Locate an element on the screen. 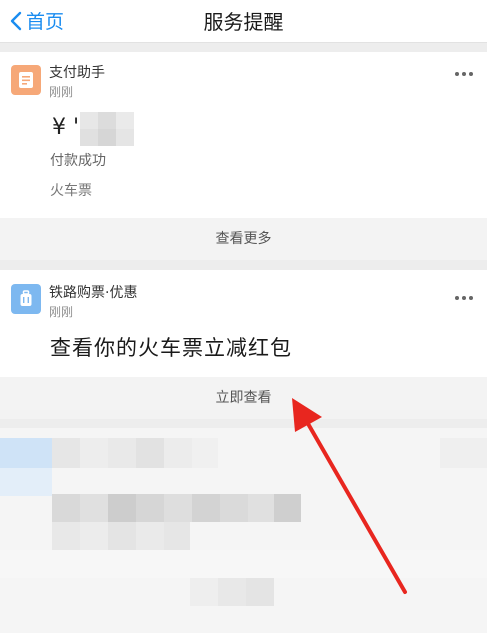 The image size is (487, 633). offer-message: 查看你的火车票立减红包 is located at coordinates (171, 348).